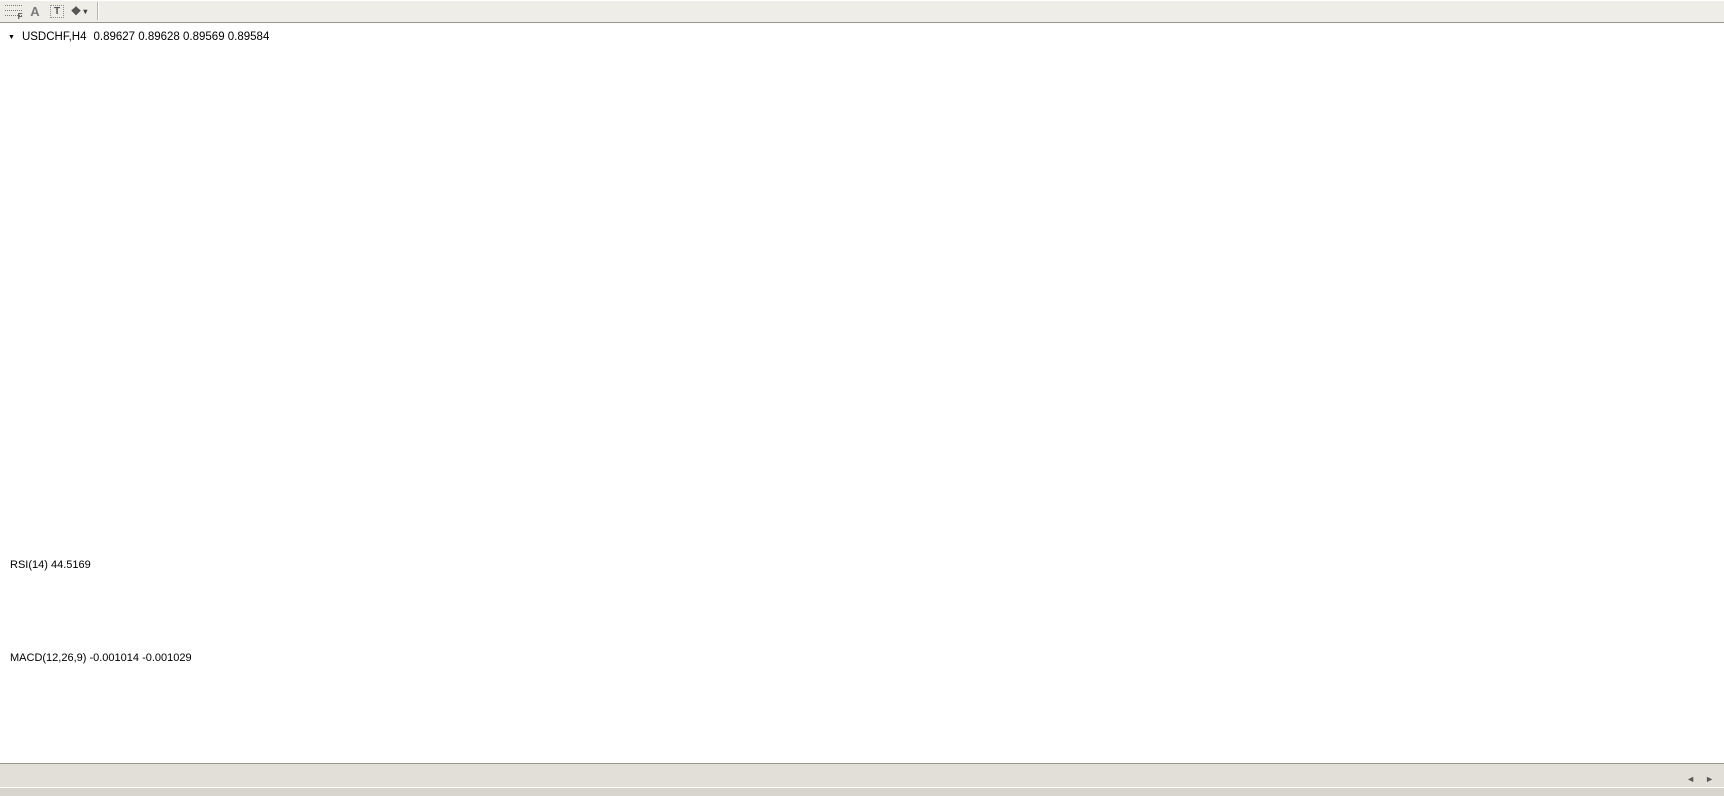 Image resolution: width=1724 pixels, height=796 pixels. I want to click on macd-indicator-label: MACD(12,26,9) -0.001014 -0.001029, so click(101, 658).